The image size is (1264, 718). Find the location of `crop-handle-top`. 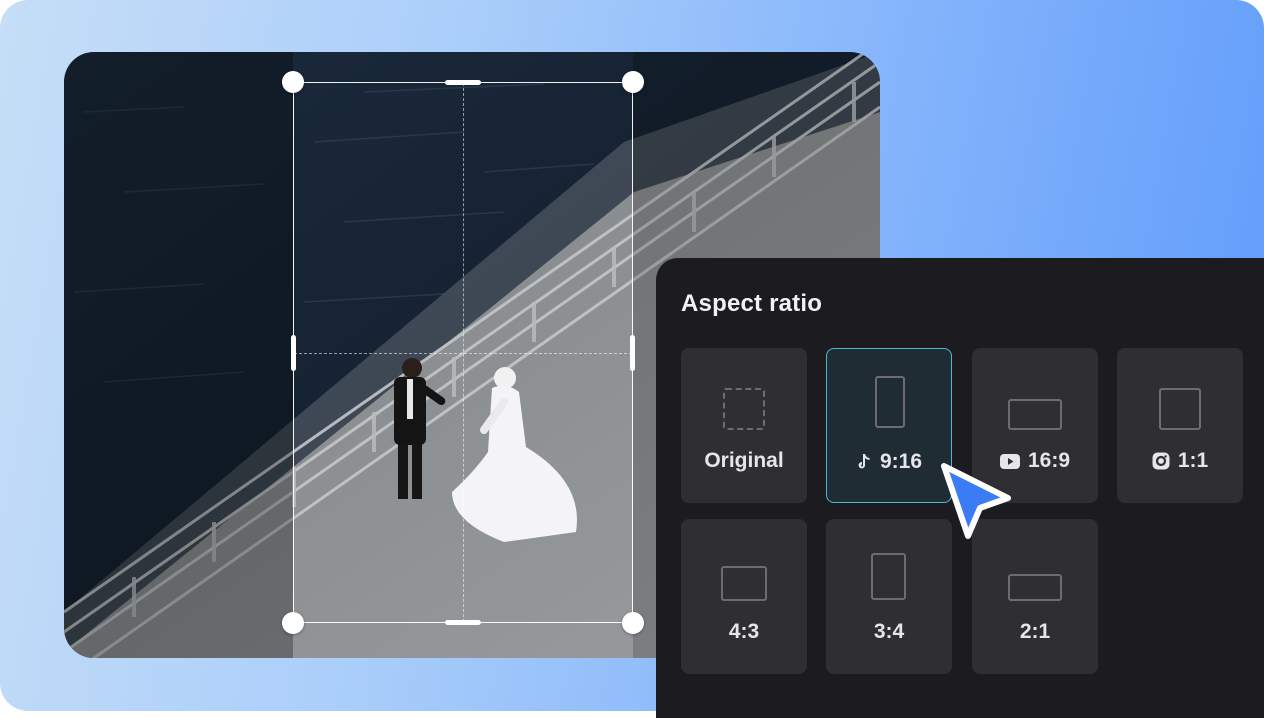

crop-handle-top is located at coordinates (463, 82).